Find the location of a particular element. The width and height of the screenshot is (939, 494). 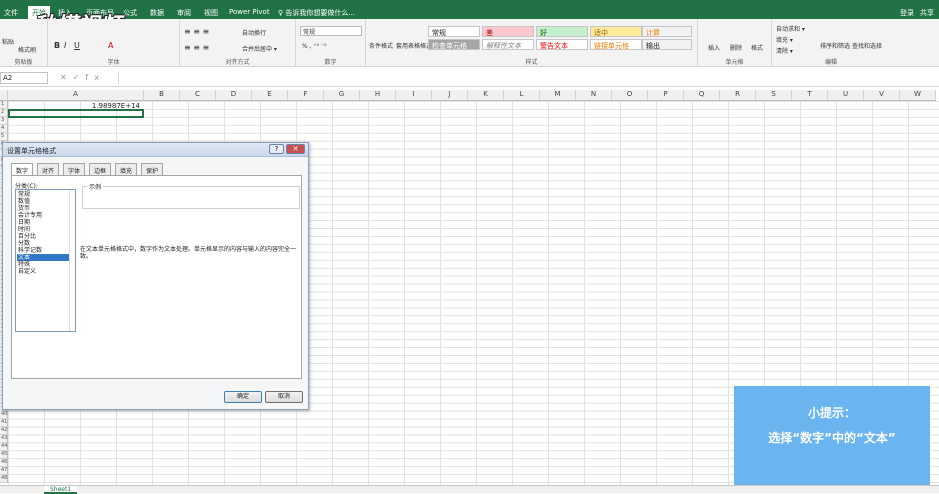

column-header-s: S is located at coordinates (774, 95).